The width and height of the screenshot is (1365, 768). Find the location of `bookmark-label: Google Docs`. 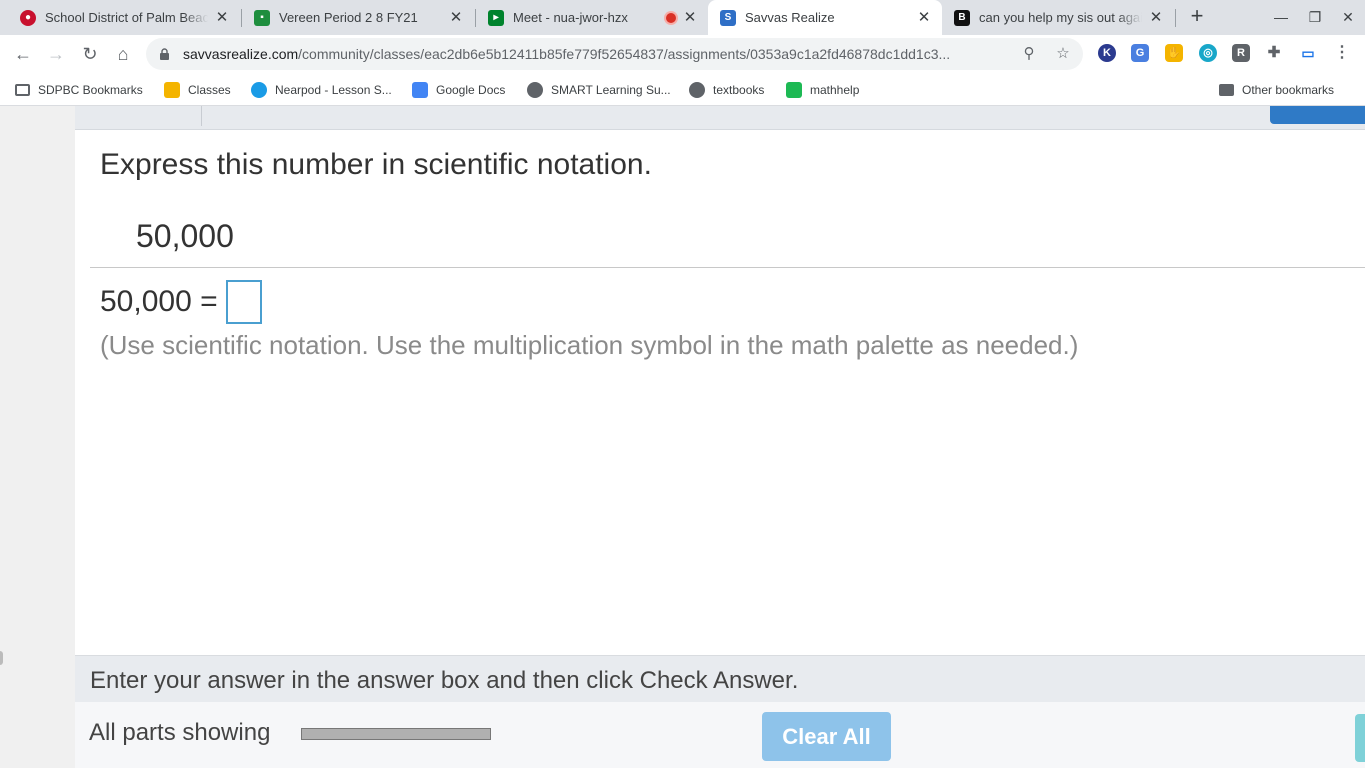

bookmark-label: Google Docs is located at coordinates (471, 89).